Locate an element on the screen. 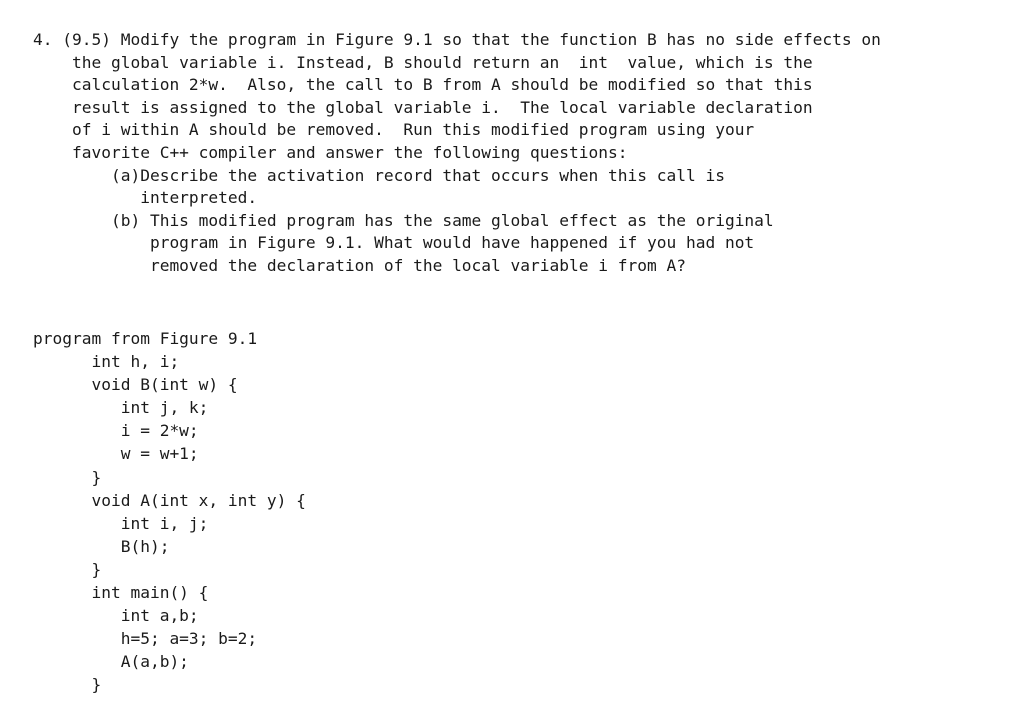 The height and width of the screenshot is (716, 1024). code-line: void B(int w) { is located at coordinates (135, 385).